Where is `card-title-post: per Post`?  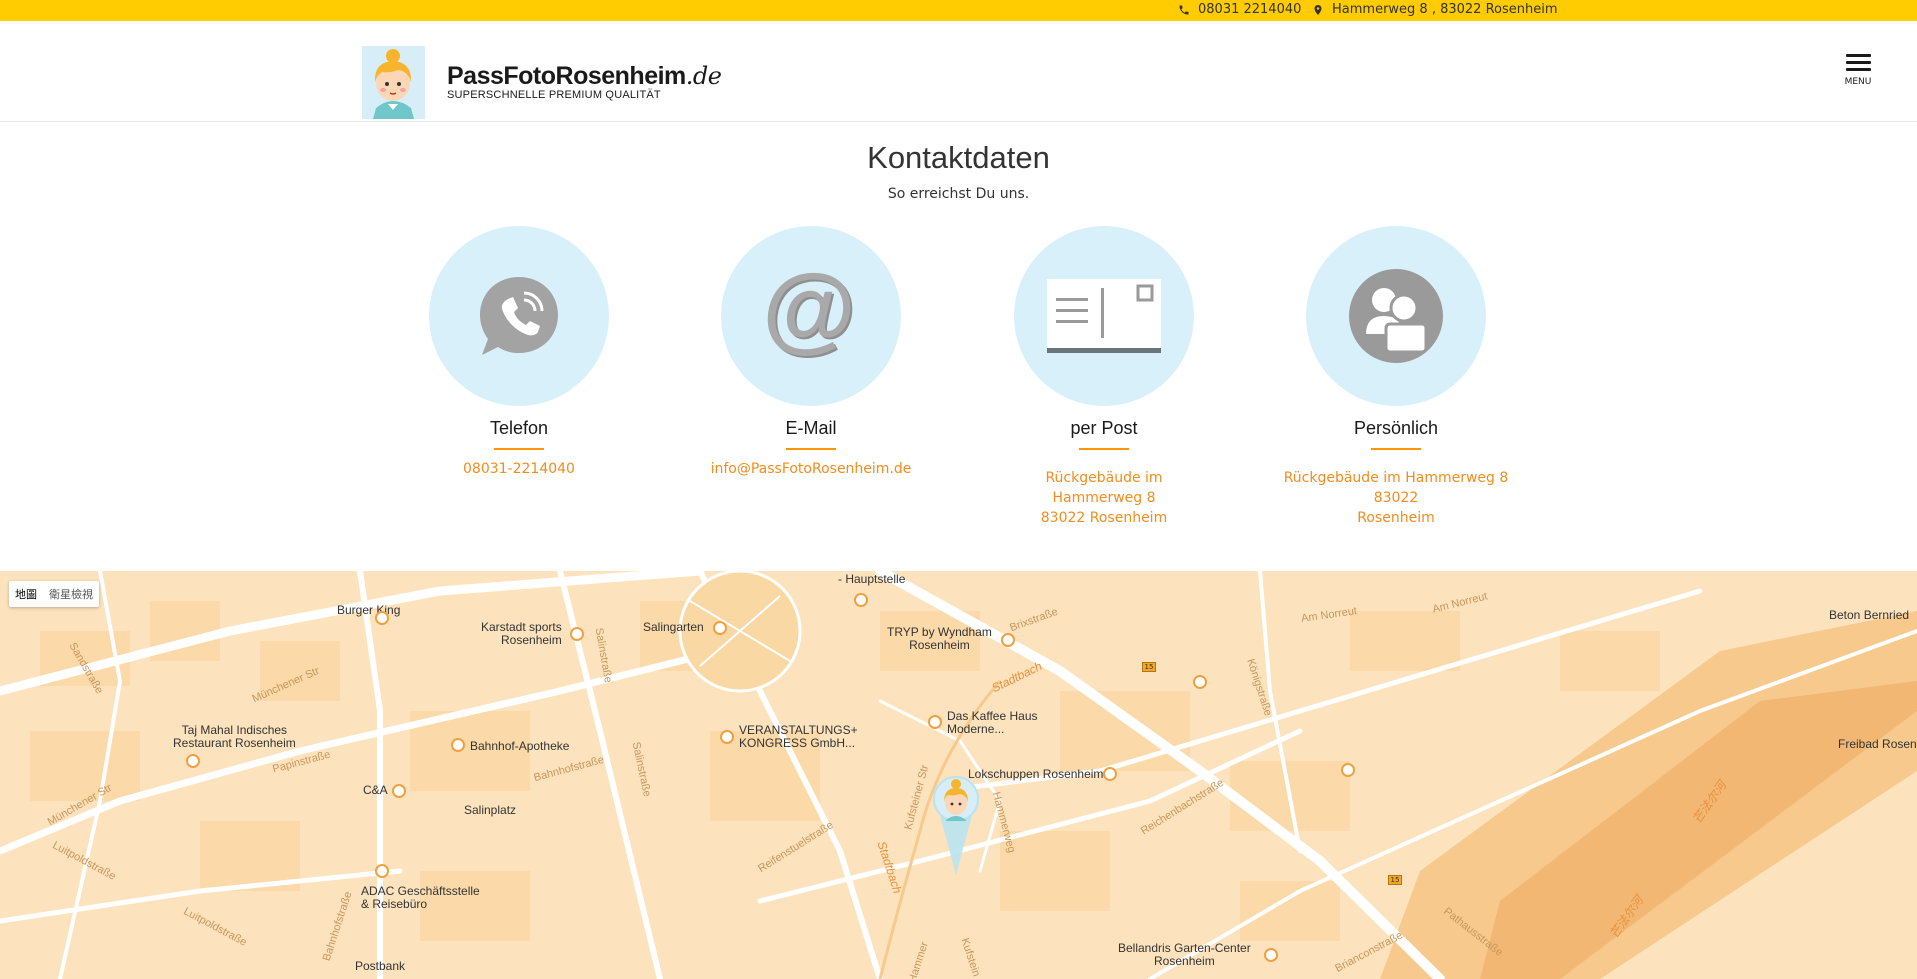 card-title-post: per Post is located at coordinates (1104, 428).